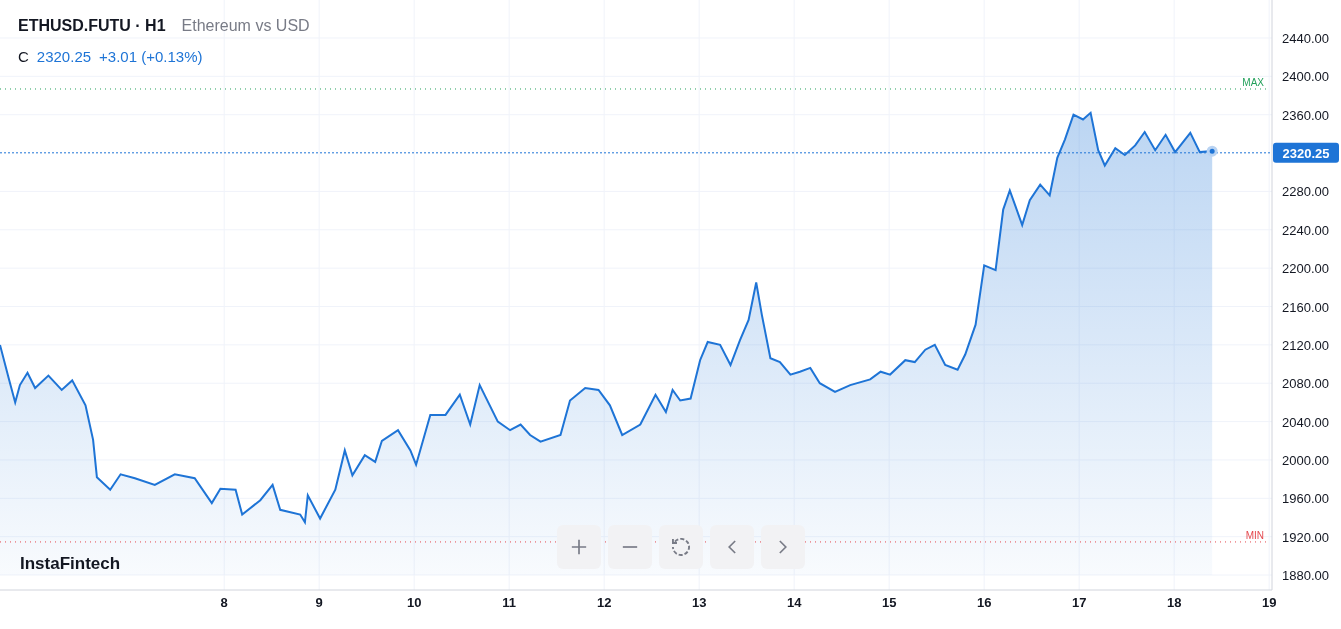 This screenshot has width=1341, height=629. What do you see at coordinates (1305, 307) in the screenshot?
I see `y-axis-label: 2160.00` at bounding box center [1305, 307].